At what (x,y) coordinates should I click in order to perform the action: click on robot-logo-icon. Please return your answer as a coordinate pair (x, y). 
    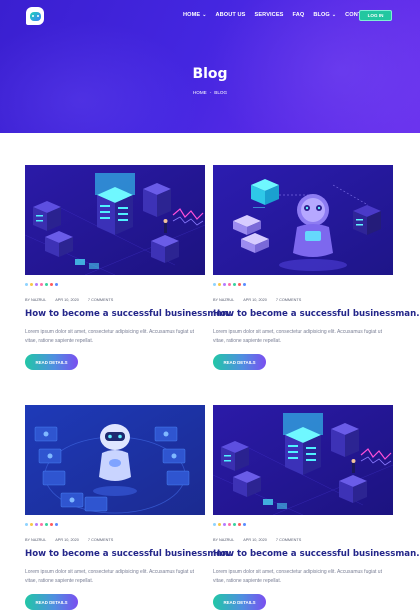
    Looking at the image, I should click on (35, 16).